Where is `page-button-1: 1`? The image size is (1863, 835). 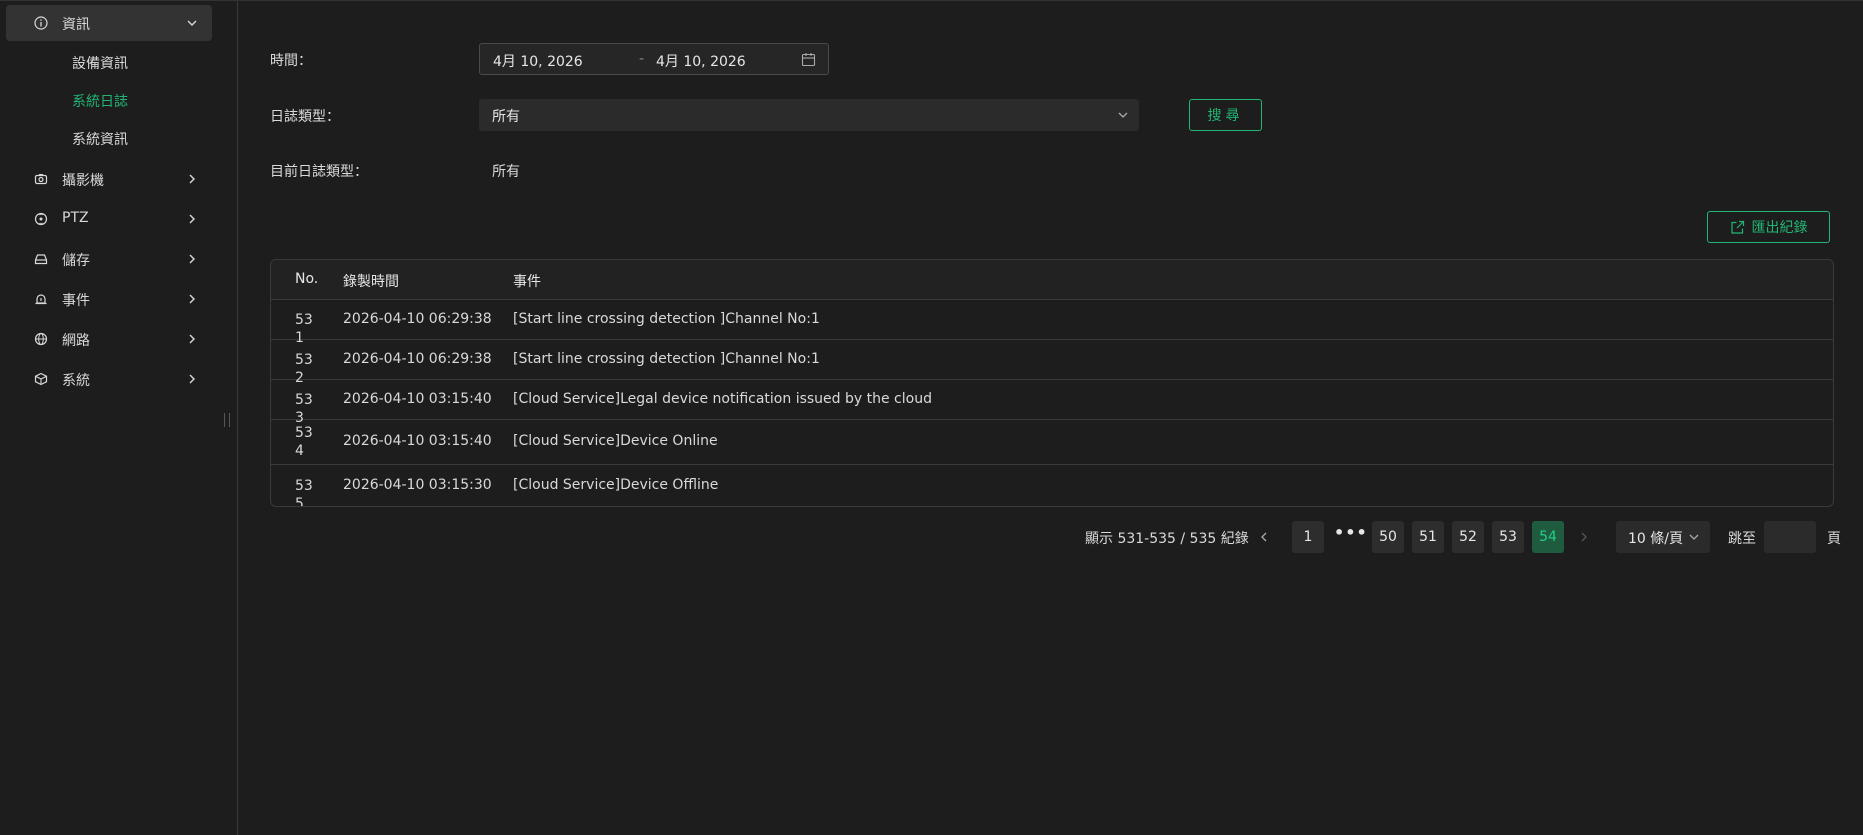 page-button-1: 1 is located at coordinates (1308, 537).